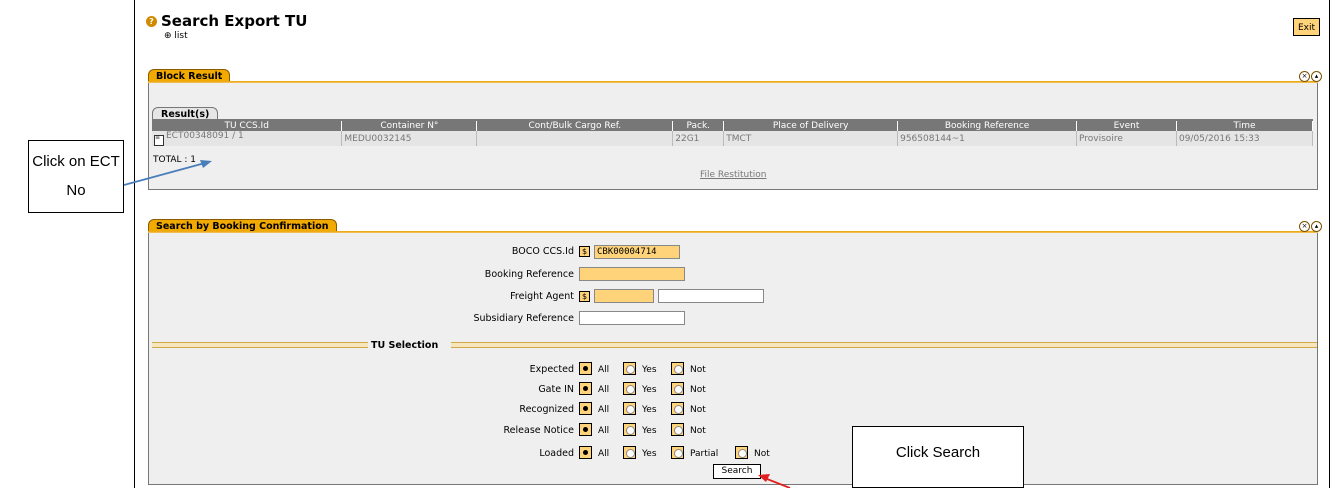 This screenshot has height=488, width=1331. What do you see at coordinates (764, 478) in the screenshot?
I see `search-arrow-head` at bounding box center [764, 478].